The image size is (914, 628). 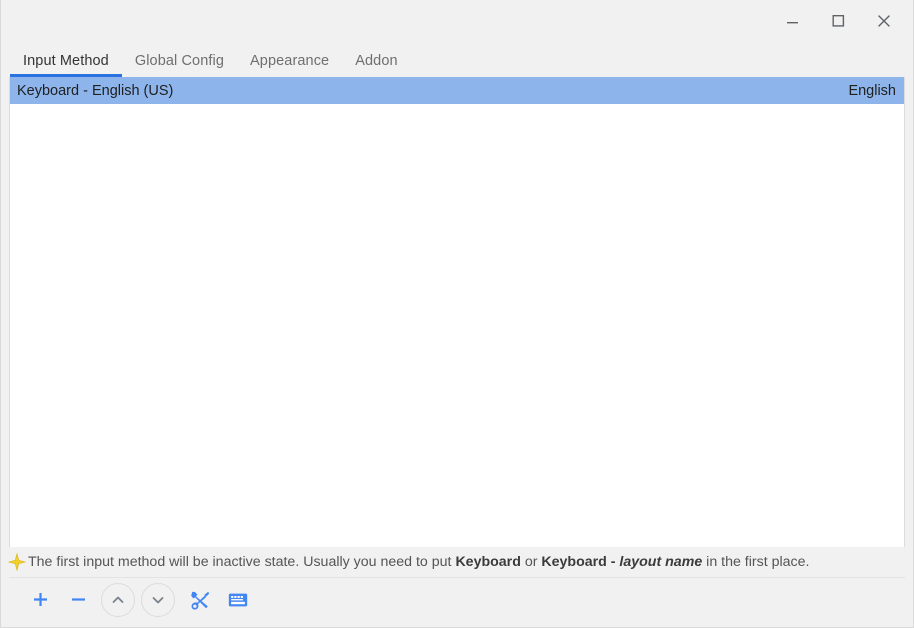 I want to click on status-italic-layout-name: layout name, so click(x=661, y=562).